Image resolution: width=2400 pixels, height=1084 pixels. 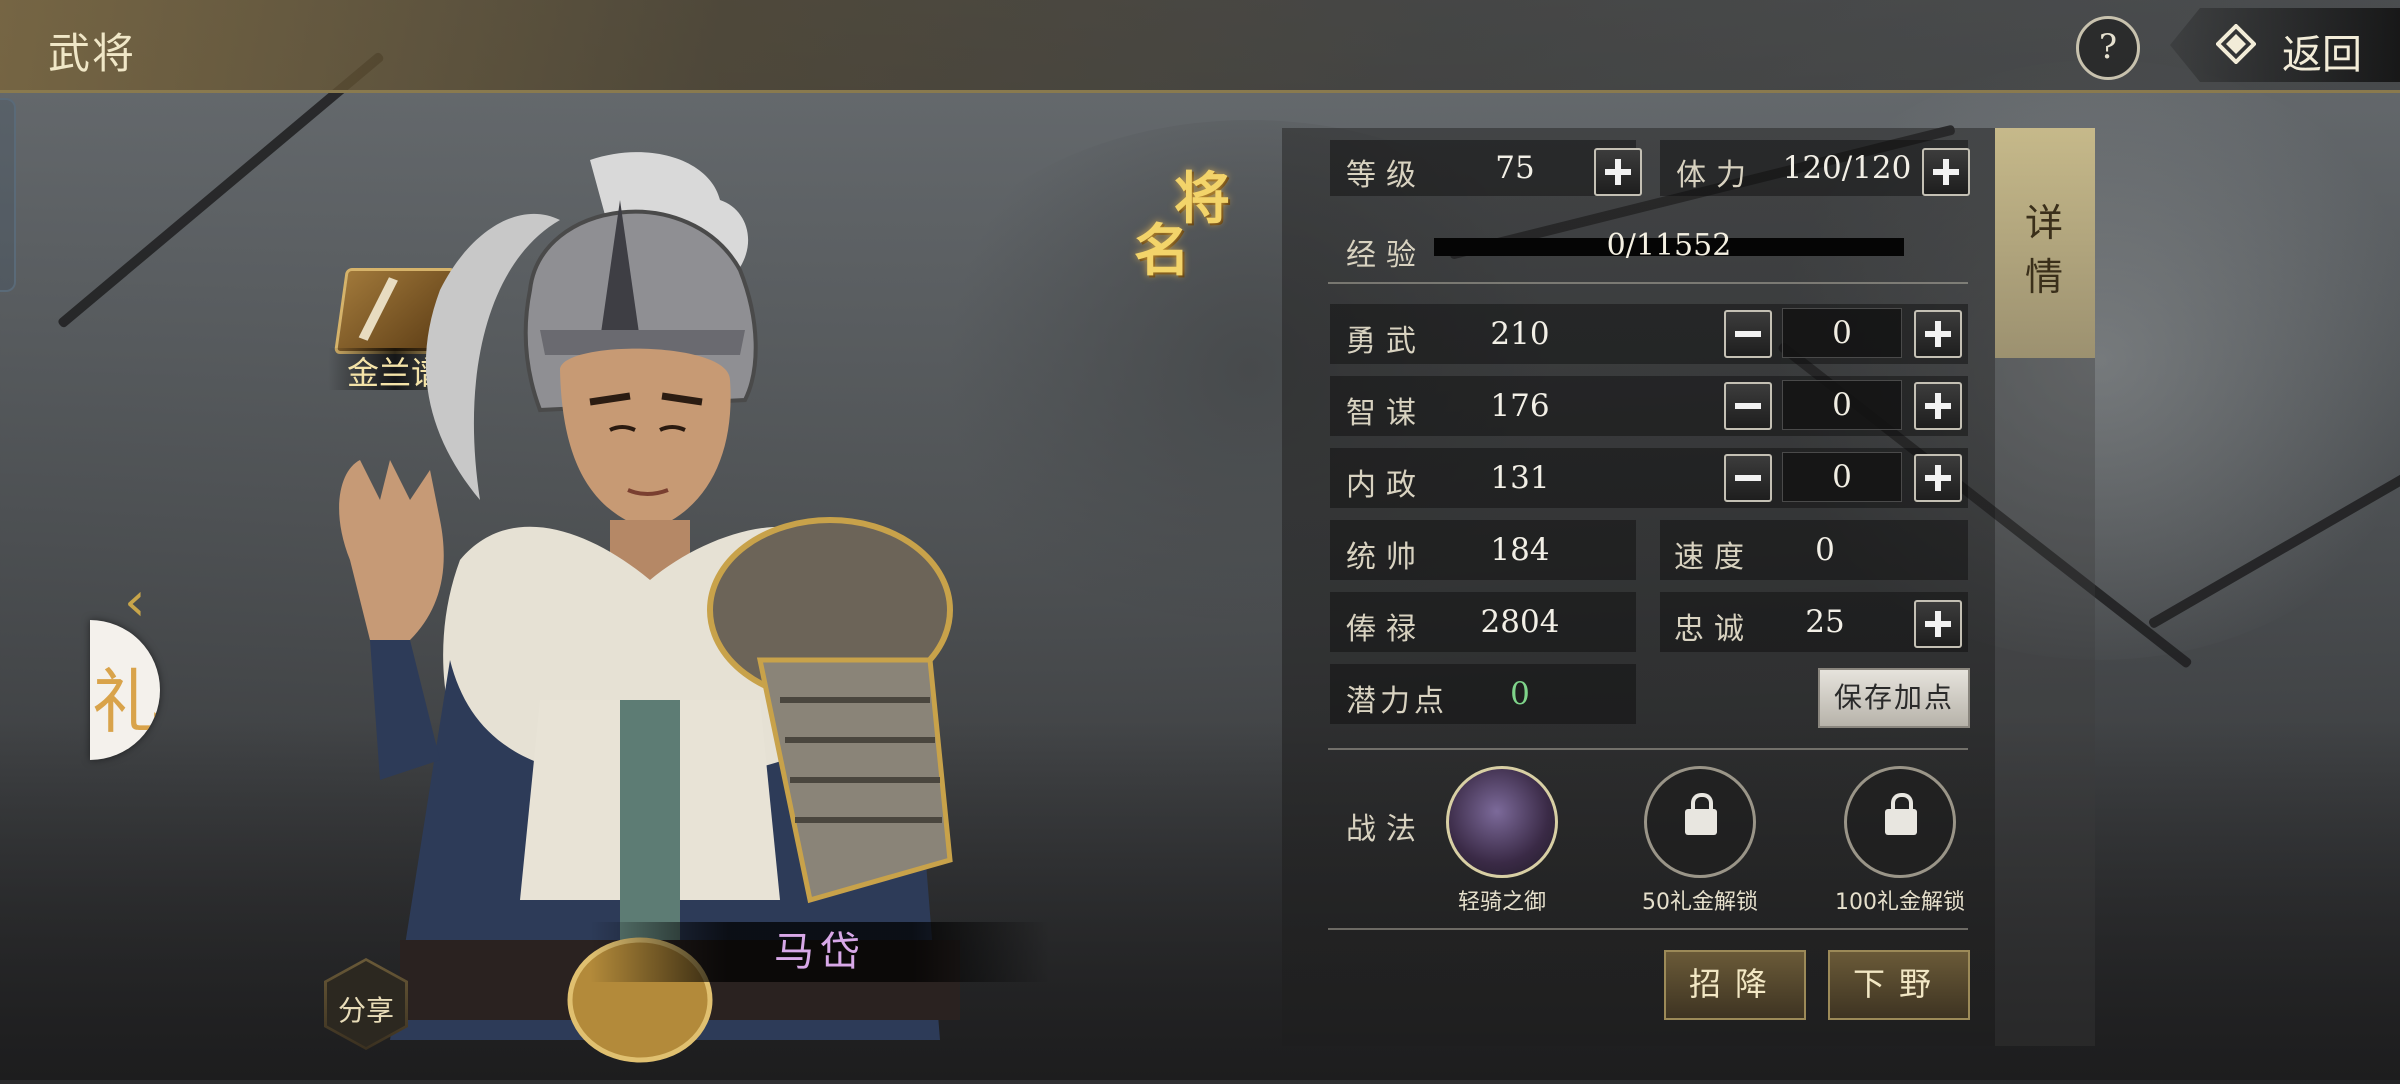 I want to click on speed-label: 速度, so click(x=1714, y=554).